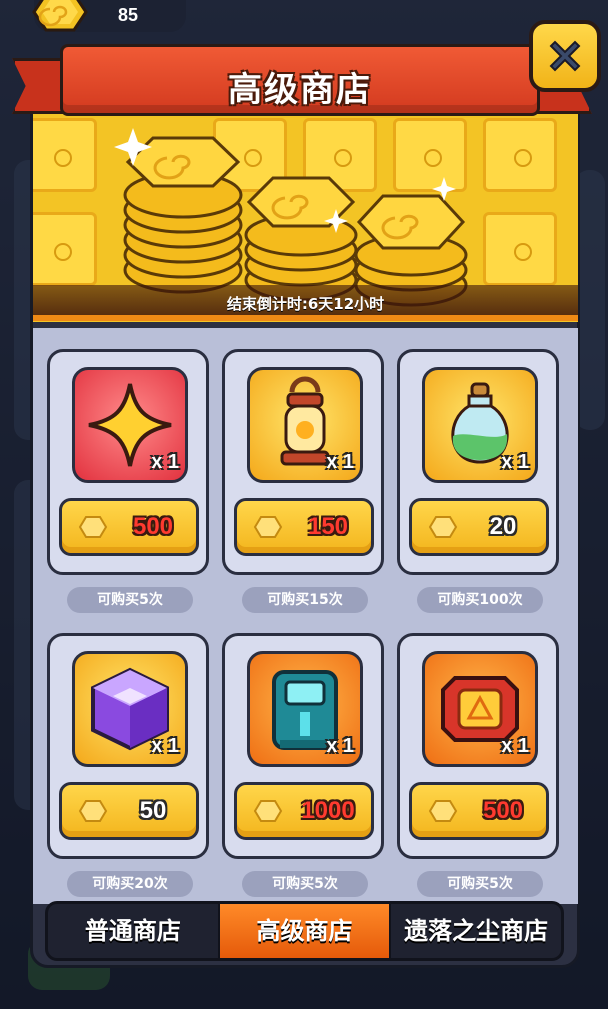  What do you see at coordinates (133, 931) in the screenshot?
I see `tab-normal-shop: 普通商店` at bounding box center [133, 931].